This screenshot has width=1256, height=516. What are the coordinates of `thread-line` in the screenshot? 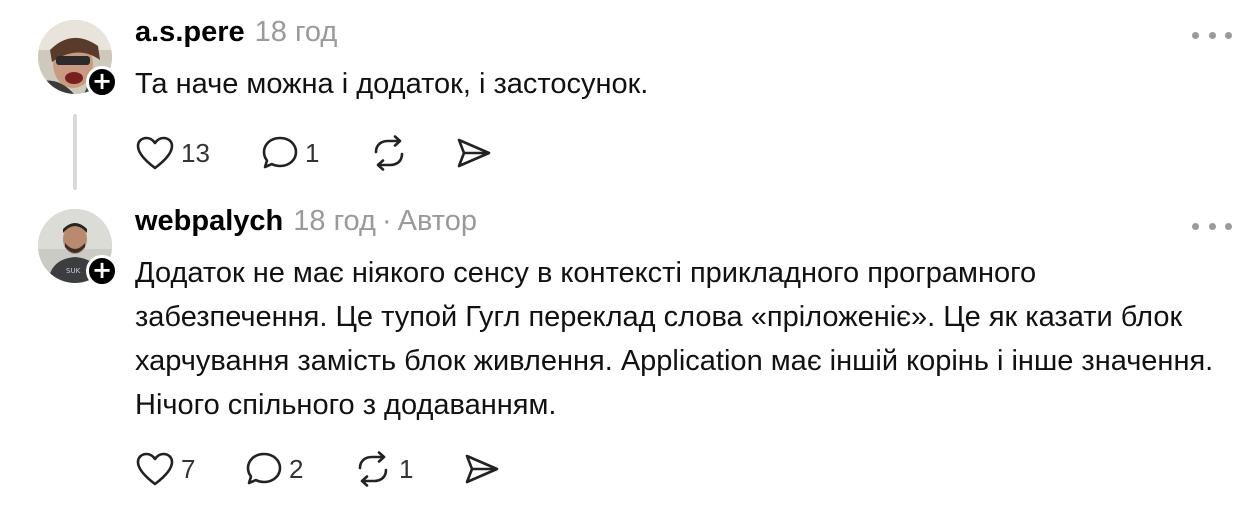 It's located at (75, 152).